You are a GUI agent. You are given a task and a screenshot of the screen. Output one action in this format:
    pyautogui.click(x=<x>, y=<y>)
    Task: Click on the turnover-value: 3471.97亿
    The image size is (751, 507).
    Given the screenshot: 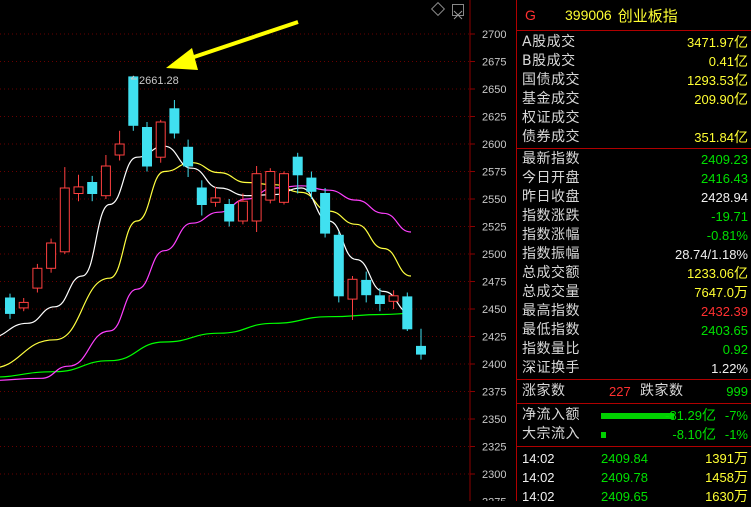 What is the action you would take?
    pyautogui.click(x=717, y=43)
    